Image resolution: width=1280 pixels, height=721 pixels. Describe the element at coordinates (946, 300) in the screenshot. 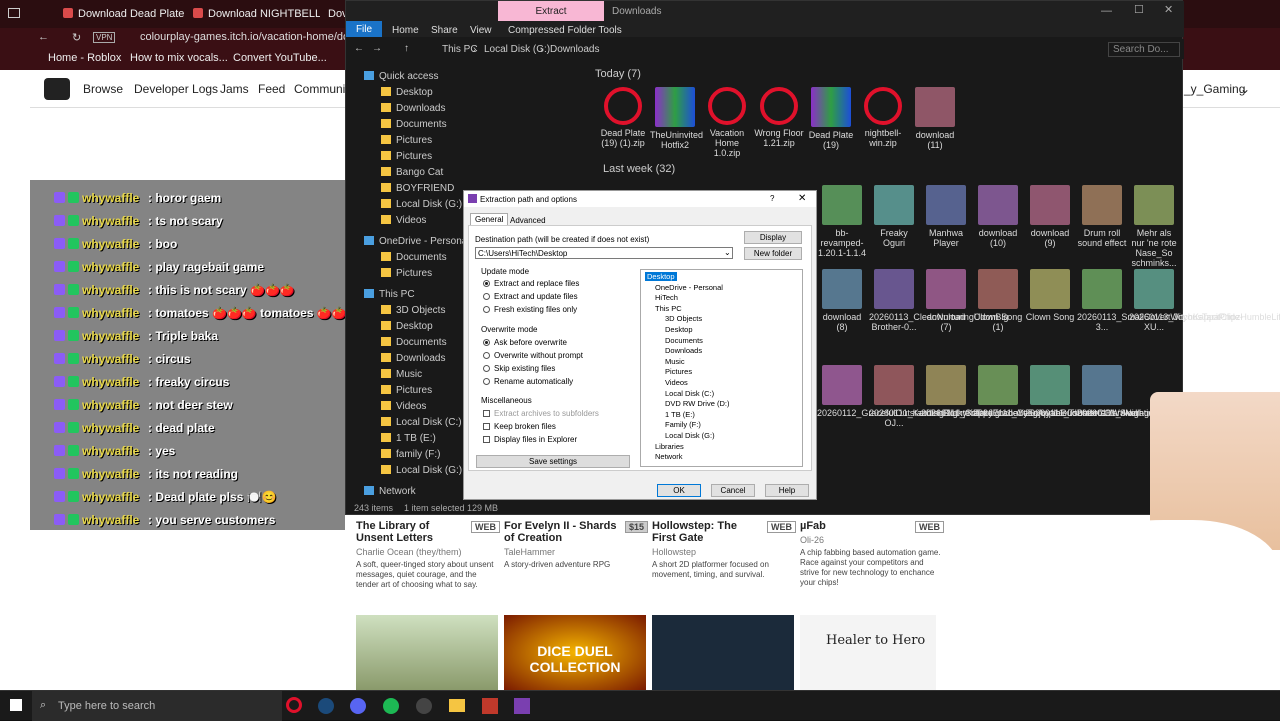

I see `file-item: download (7)` at that location.